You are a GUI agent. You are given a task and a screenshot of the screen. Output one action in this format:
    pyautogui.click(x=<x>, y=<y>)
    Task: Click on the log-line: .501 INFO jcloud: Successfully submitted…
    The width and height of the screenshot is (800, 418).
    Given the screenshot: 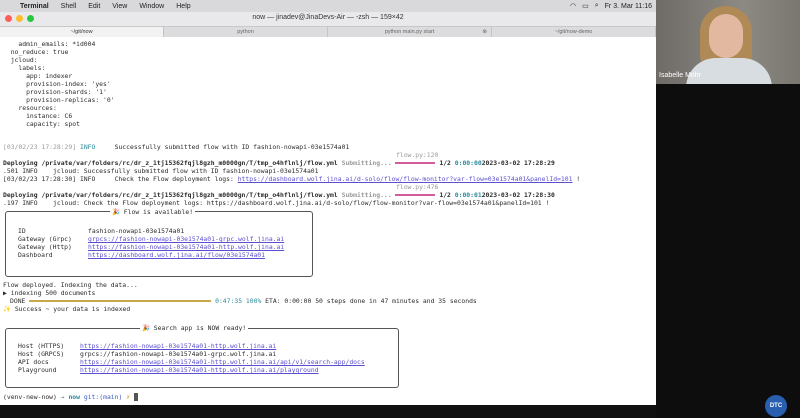 What is the action you would take?
    pyautogui.click(x=161, y=171)
    